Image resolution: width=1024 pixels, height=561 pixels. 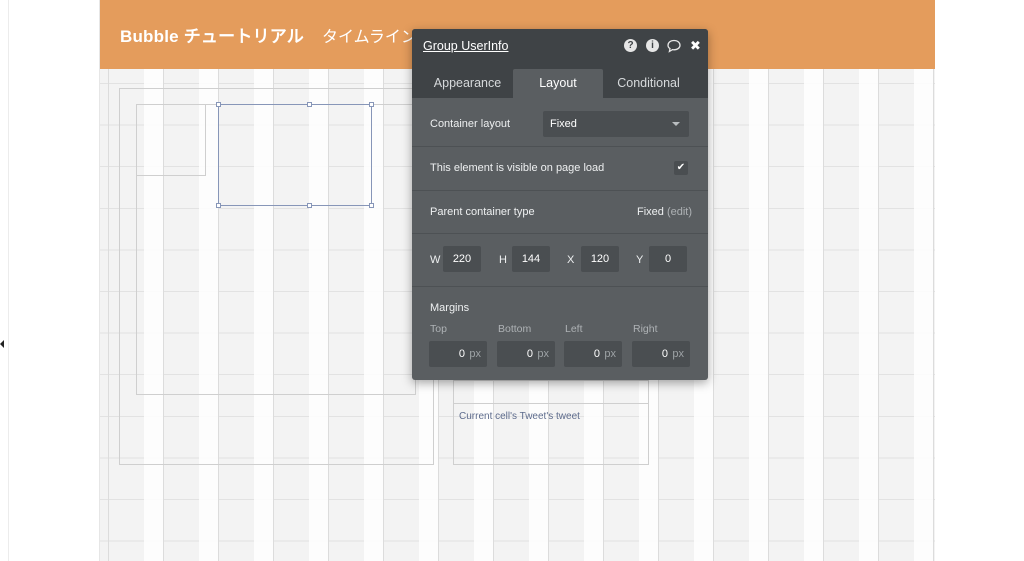 What do you see at coordinates (309, 205) in the screenshot?
I see `resize-handle-b` at bounding box center [309, 205].